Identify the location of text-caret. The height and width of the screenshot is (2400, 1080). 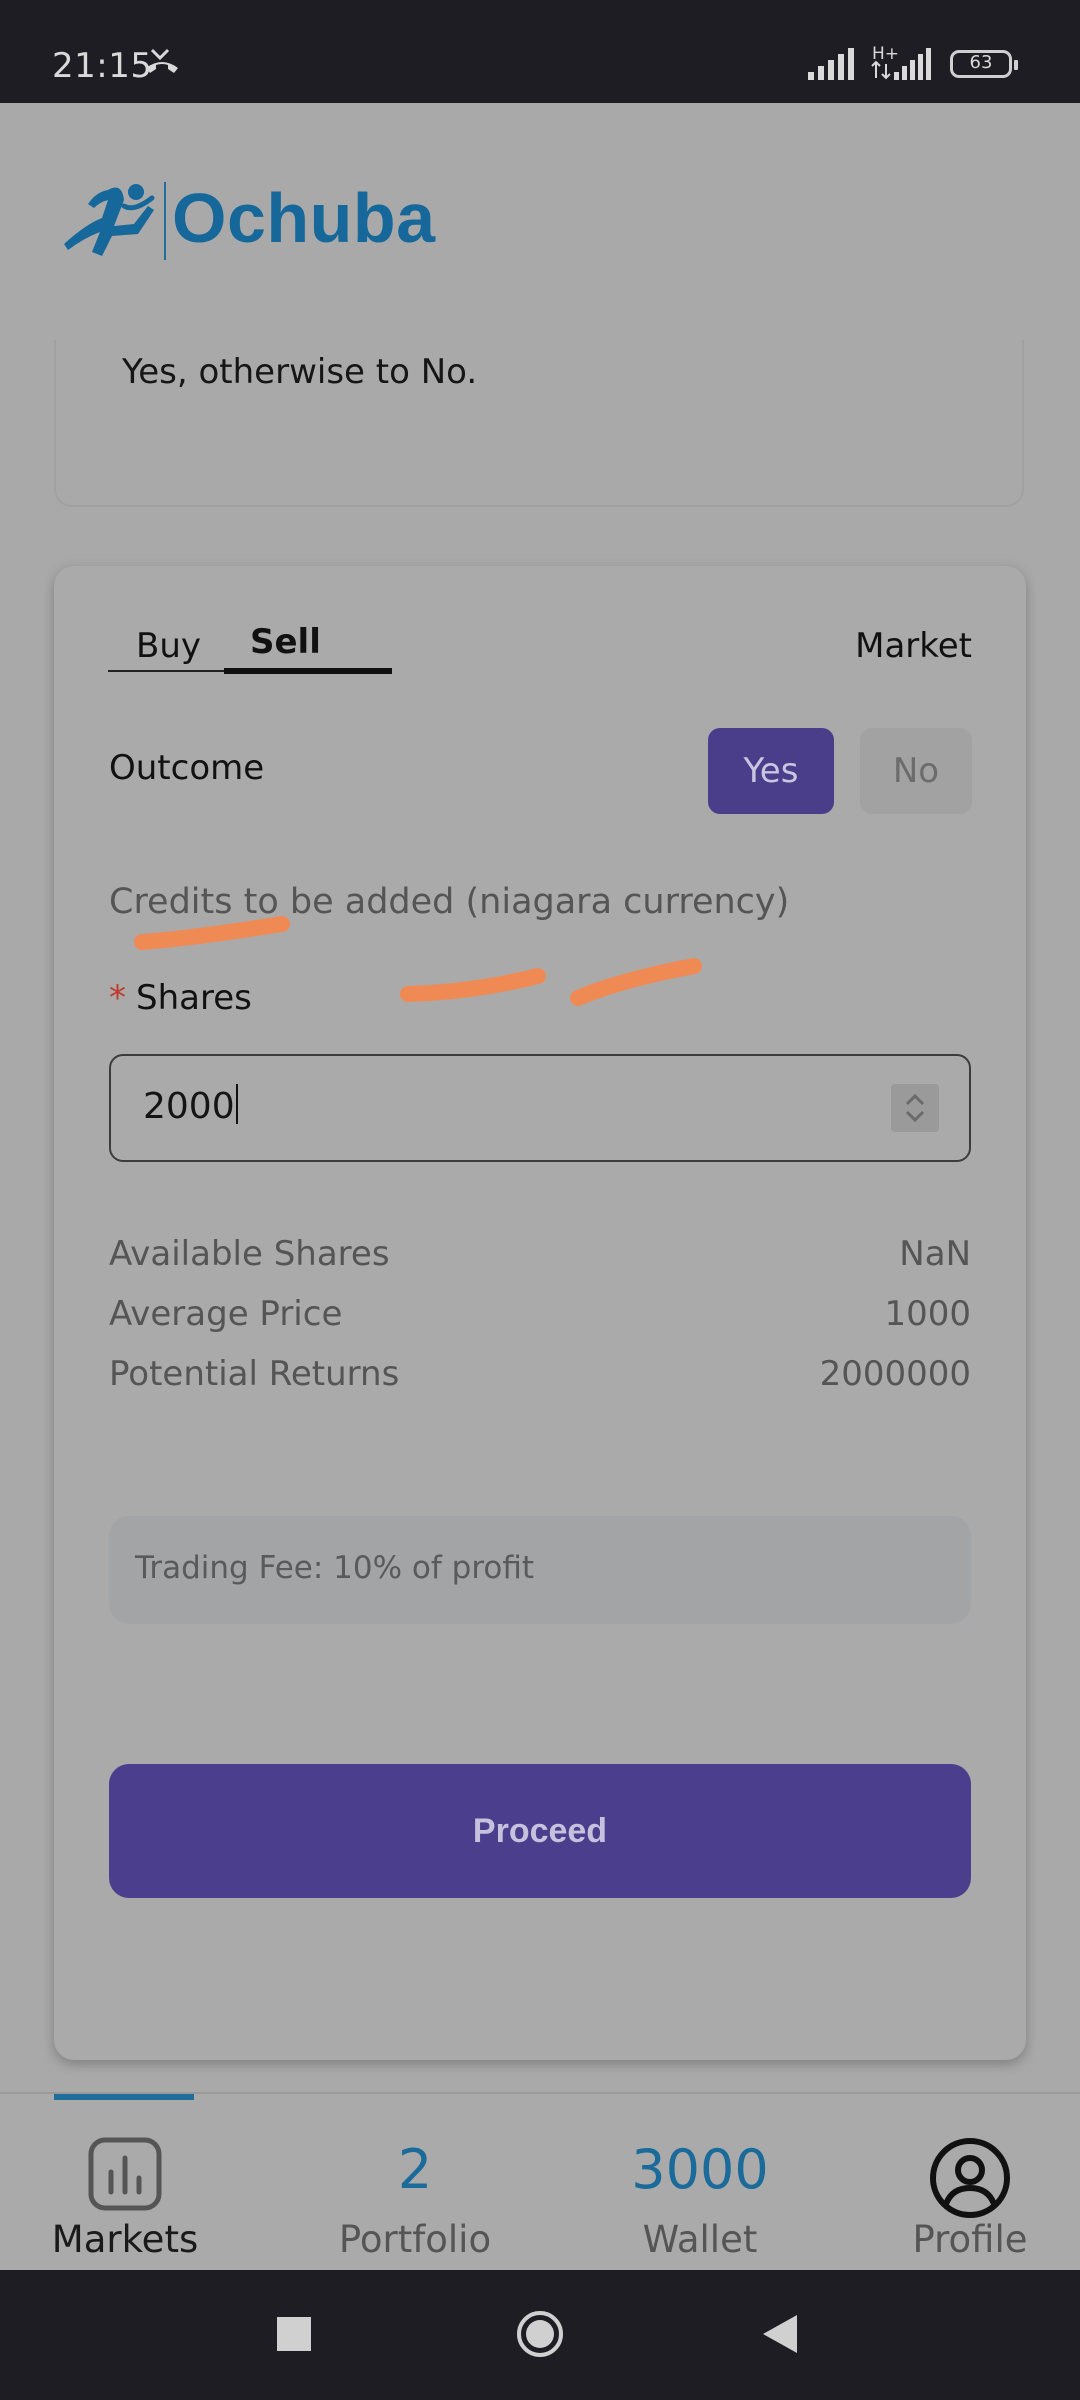
(236, 1104).